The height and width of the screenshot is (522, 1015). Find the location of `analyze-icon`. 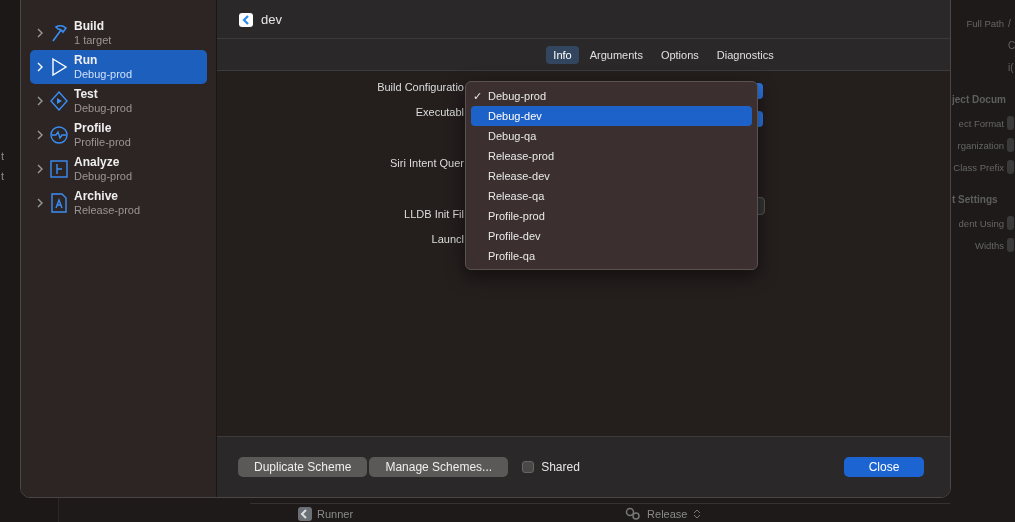

analyze-icon is located at coordinates (59, 169).